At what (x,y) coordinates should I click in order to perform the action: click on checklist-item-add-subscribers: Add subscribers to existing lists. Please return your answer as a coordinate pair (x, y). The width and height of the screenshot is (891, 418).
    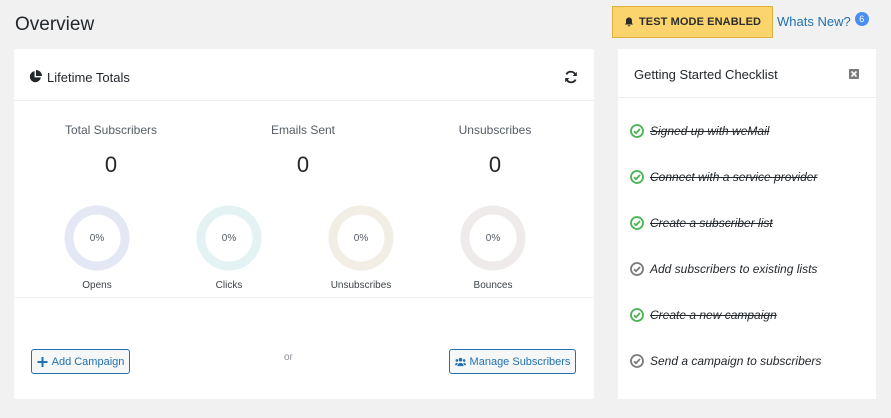
    Looking at the image, I should click on (723, 269).